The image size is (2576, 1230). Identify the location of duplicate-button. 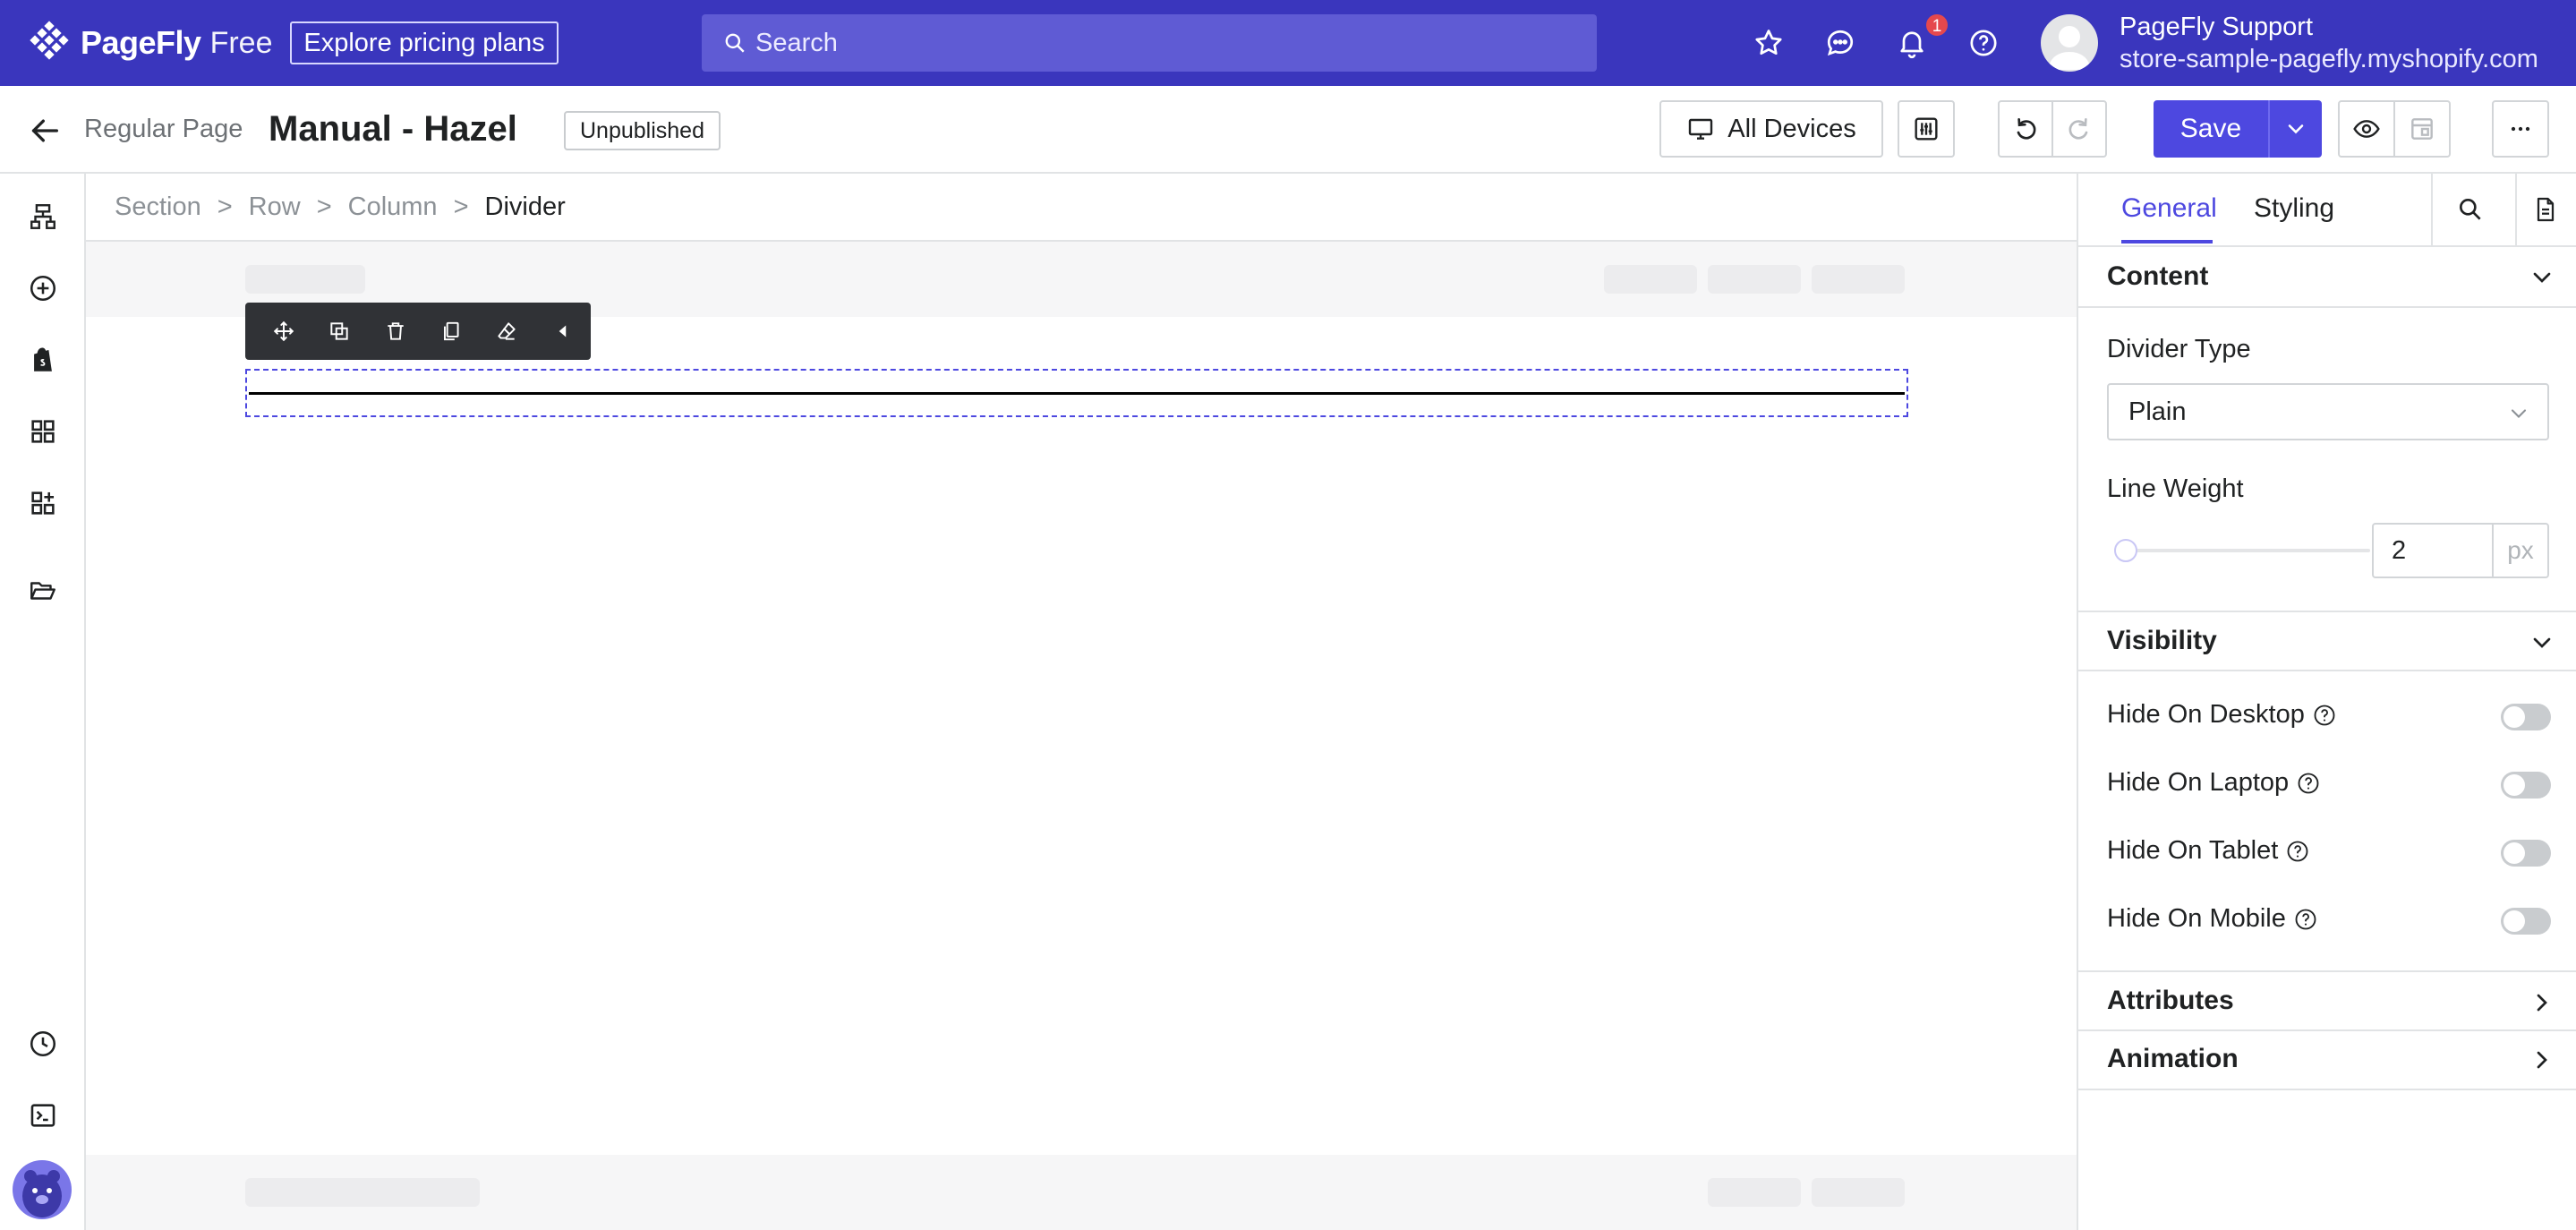
(339, 332).